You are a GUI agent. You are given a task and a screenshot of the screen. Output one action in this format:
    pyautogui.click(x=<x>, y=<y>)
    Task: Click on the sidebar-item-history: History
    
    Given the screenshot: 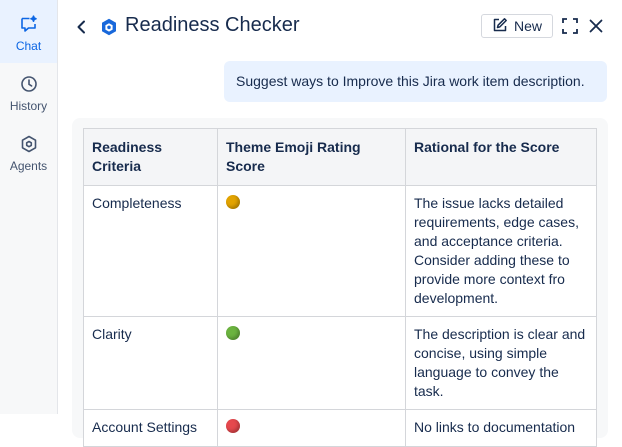 What is the action you would take?
    pyautogui.click(x=28, y=103)
    